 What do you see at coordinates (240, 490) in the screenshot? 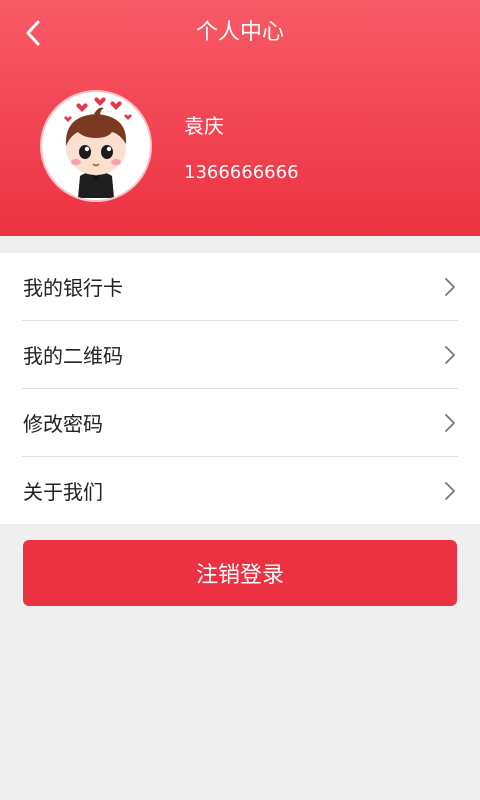
I see `menu-item-about-us: 关于我们` at bounding box center [240, 490].